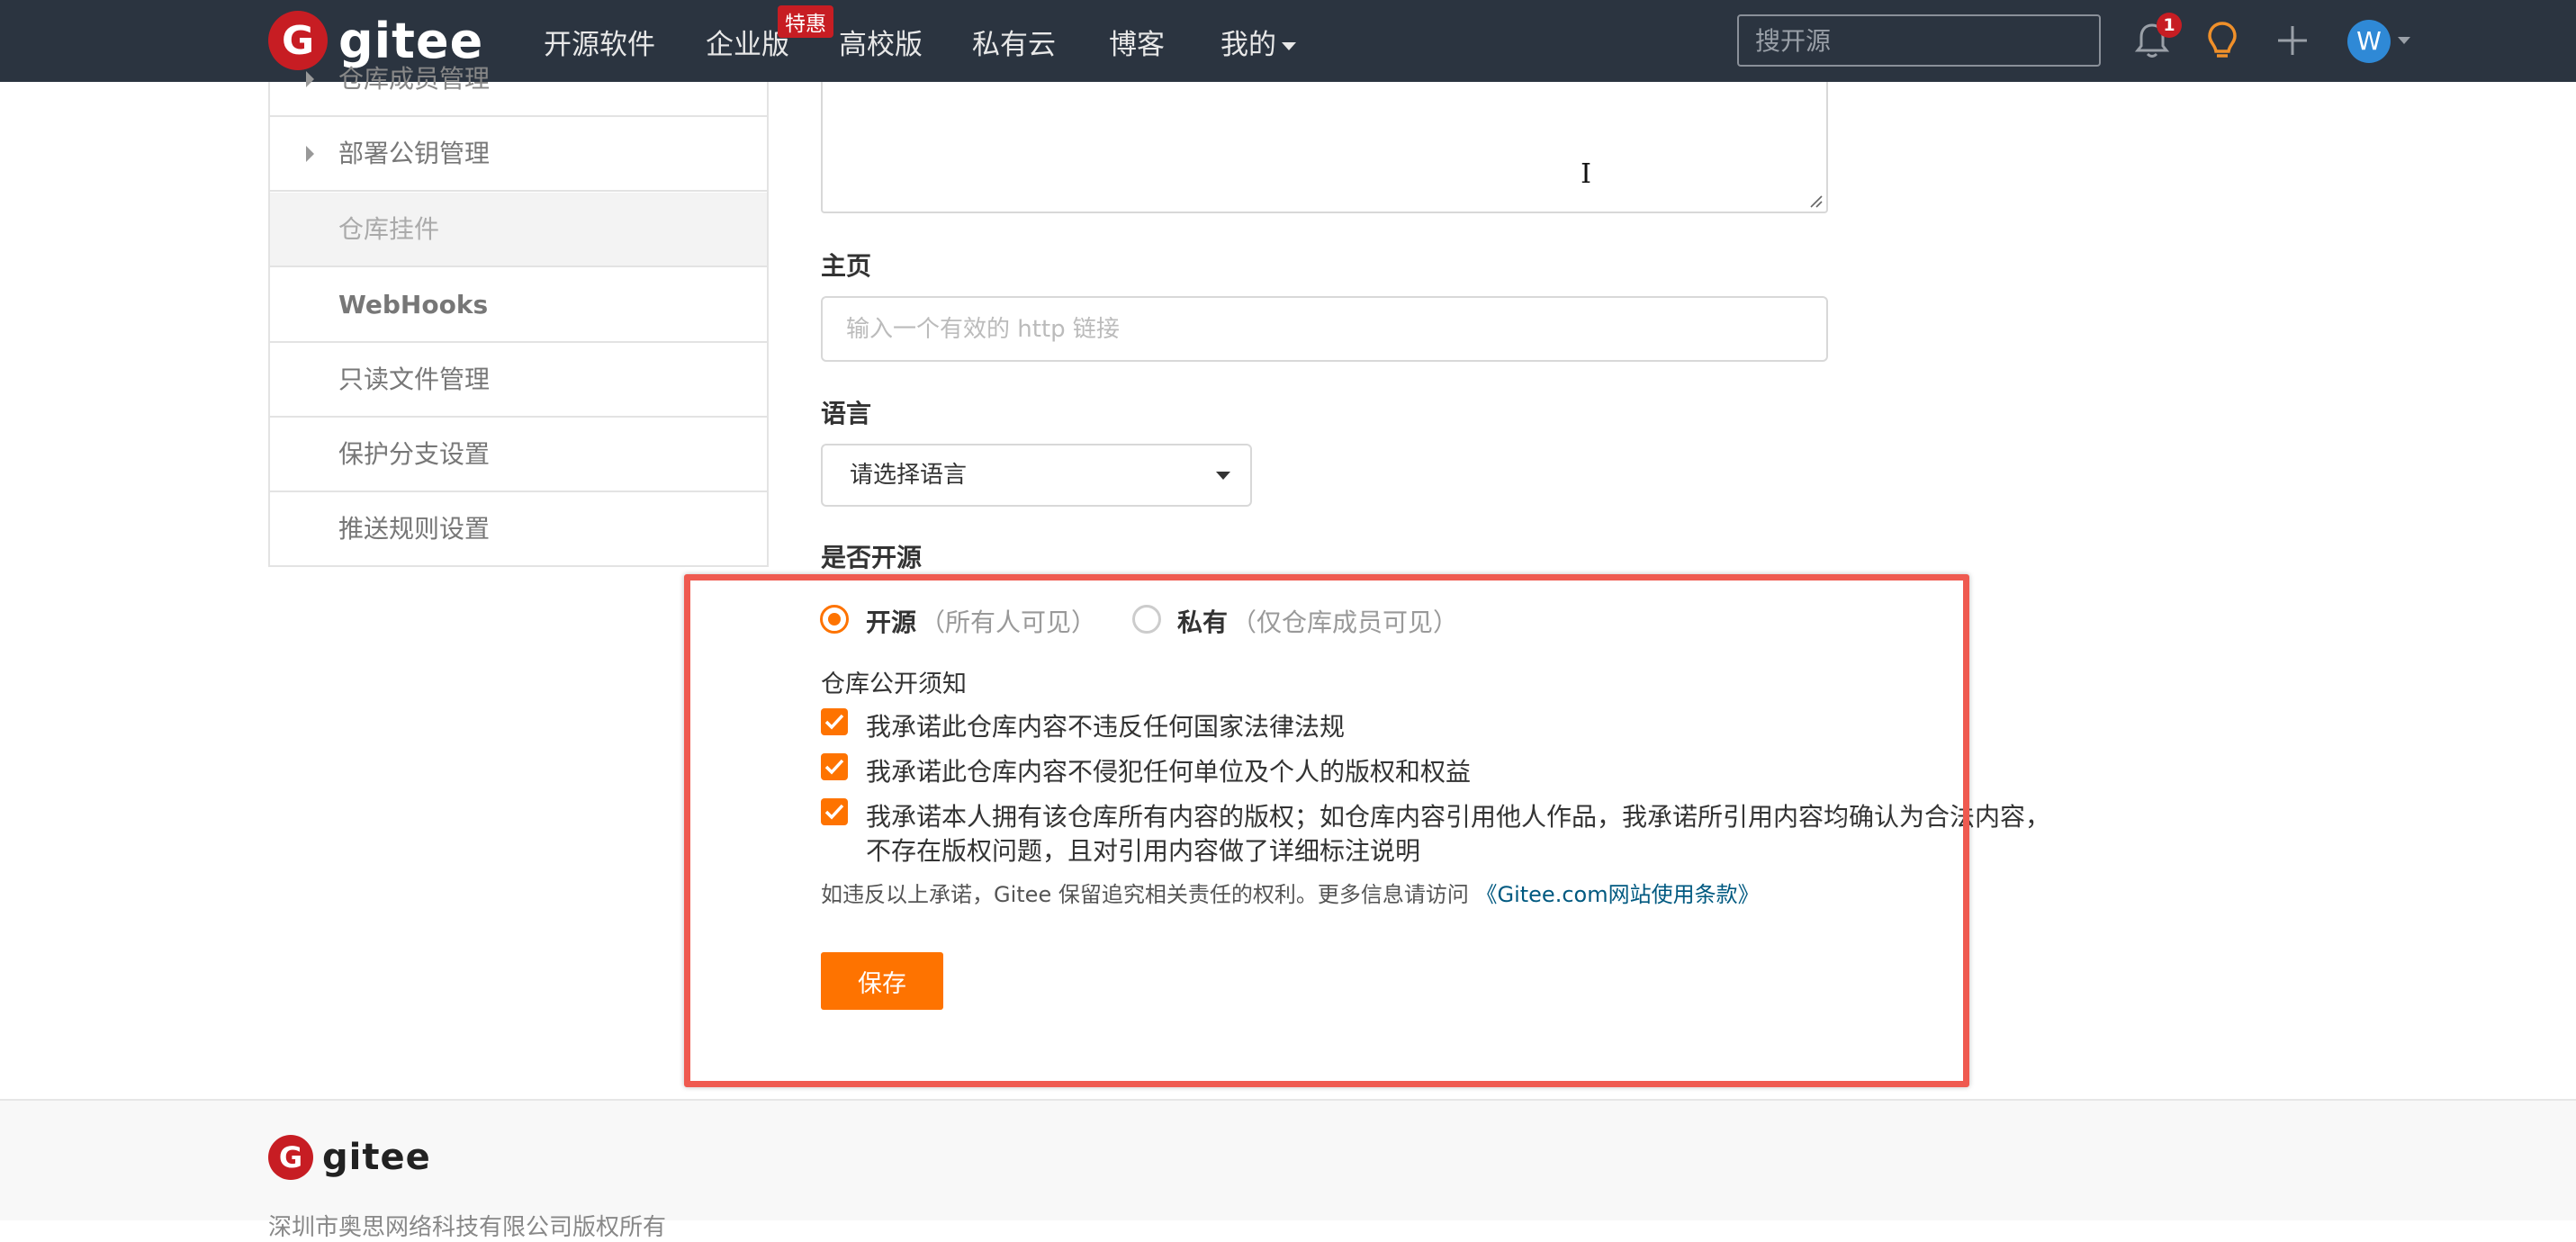 The height and width of the screenshot is (1242, 2576). What do you see at coordinates (467, 1227) in the screenshot?
I see `footer-copyright: 深圳市奥思网络科技有限公司版权所有` at bounding box center [467, 1227].